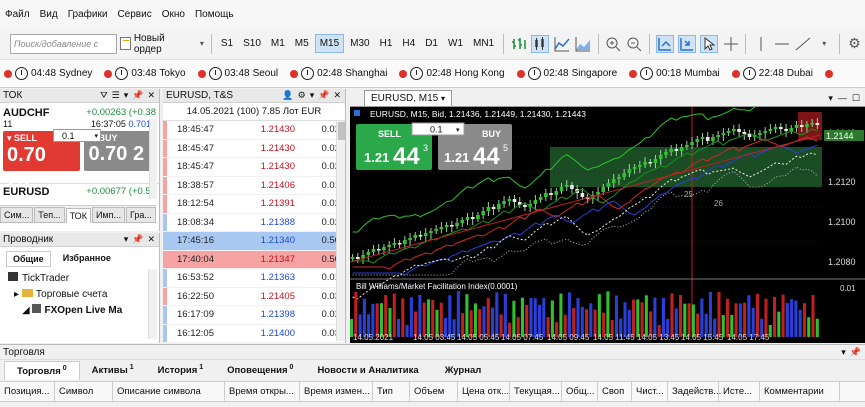  What do you see at coordinates (254, 278) in the screenshot?
I see `ts-row: 16:53:52 1.21363 0.01` at bounding box center [254, 278].